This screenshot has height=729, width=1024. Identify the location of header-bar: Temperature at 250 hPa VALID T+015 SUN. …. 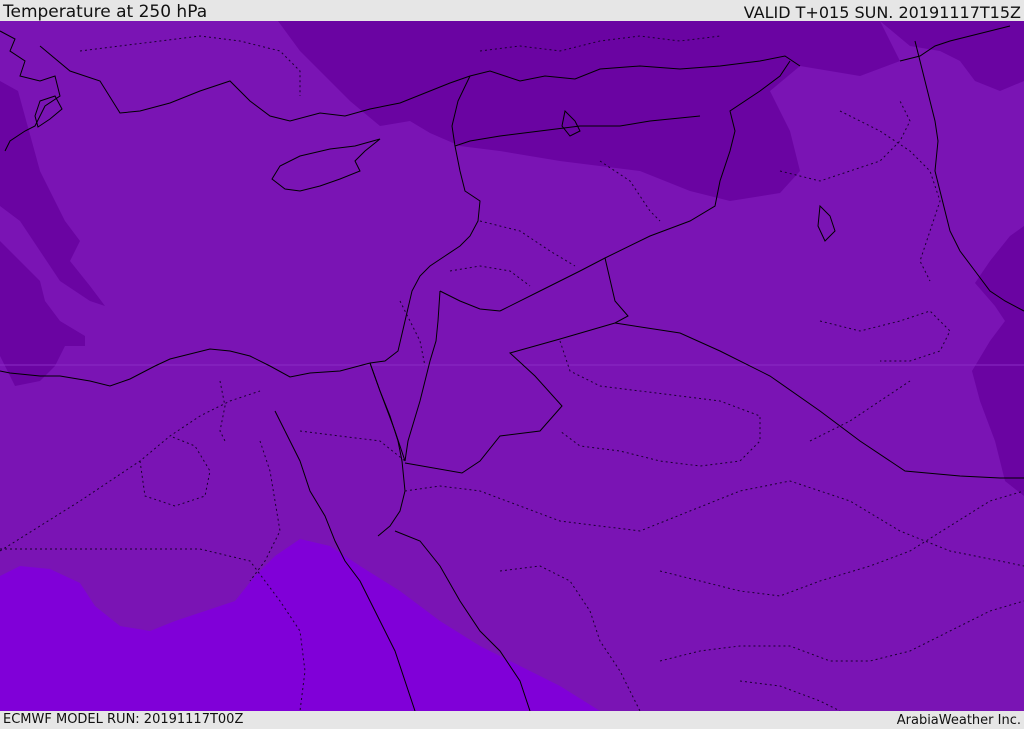
(512, 10).